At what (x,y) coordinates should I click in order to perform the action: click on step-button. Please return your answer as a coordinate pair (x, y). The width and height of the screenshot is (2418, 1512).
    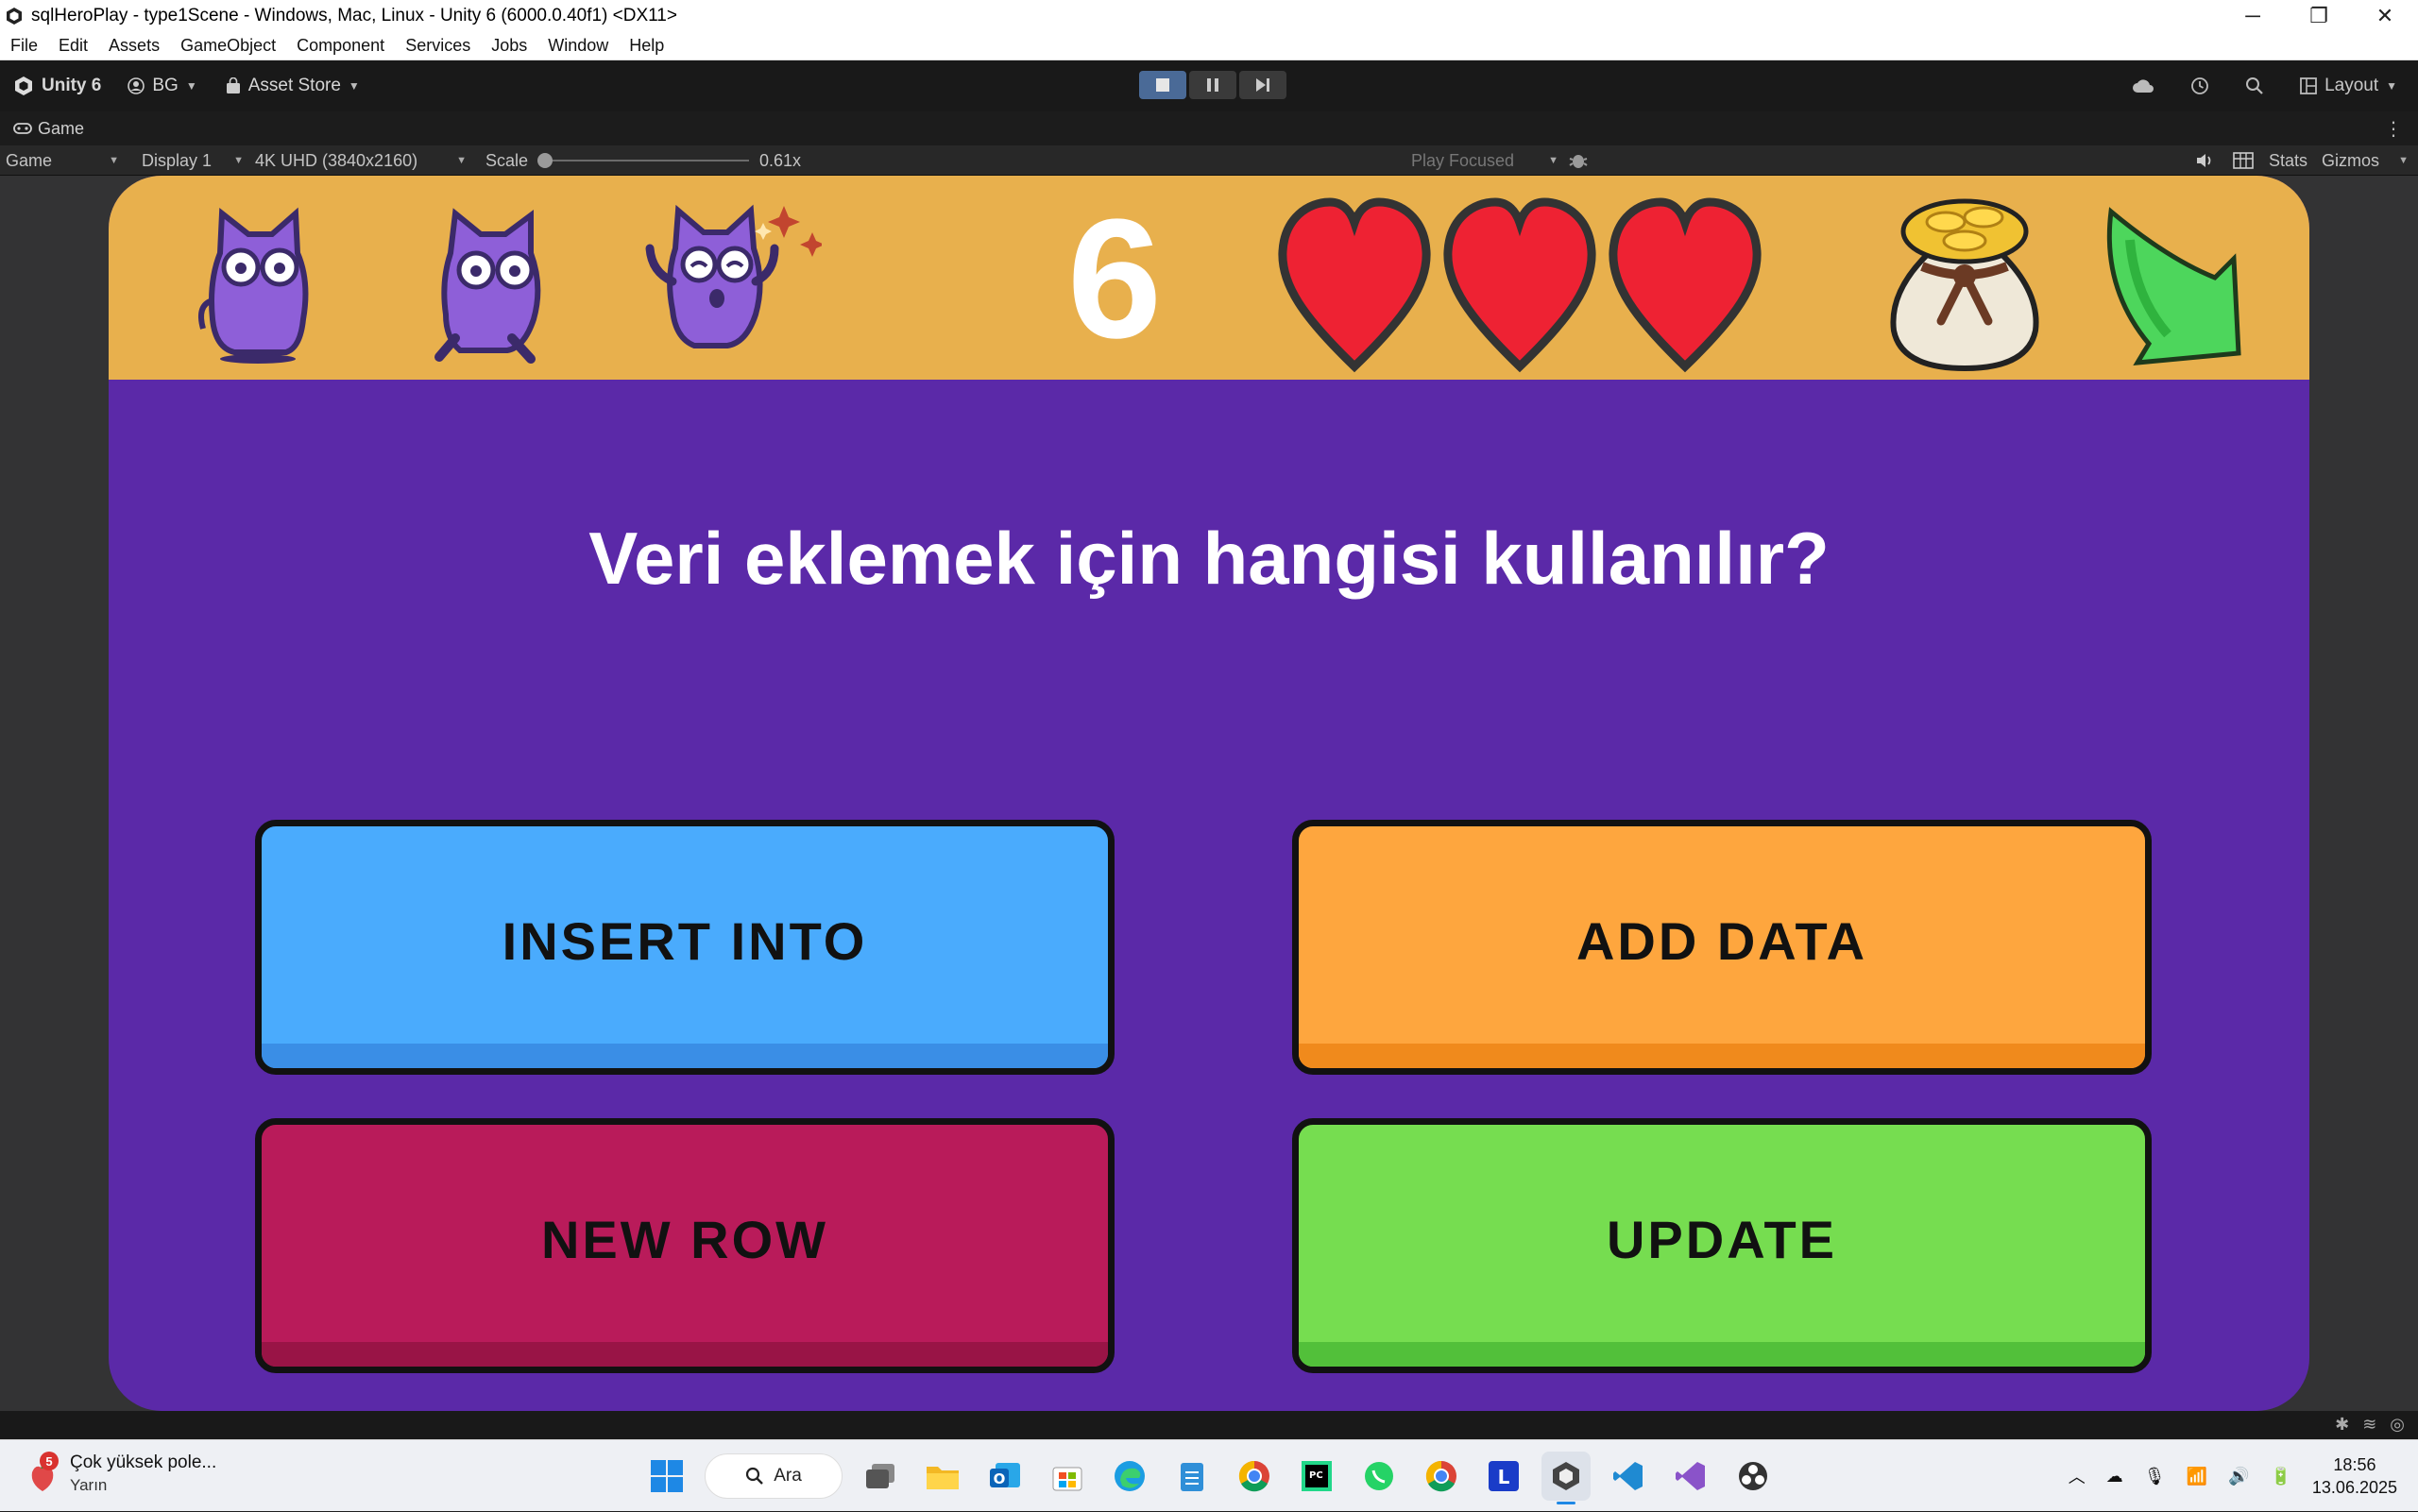
    Looking at the image, I should click on (1262, 85).